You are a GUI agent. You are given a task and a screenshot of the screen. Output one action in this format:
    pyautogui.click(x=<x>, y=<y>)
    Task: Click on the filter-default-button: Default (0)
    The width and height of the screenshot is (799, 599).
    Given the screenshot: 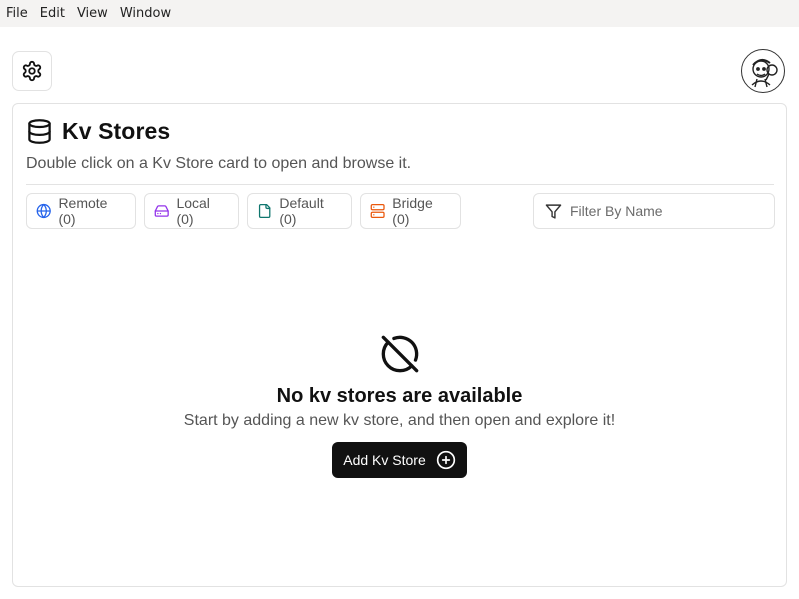 What is the action you would take?
    pyautogui.click(x=299, y=211)
    